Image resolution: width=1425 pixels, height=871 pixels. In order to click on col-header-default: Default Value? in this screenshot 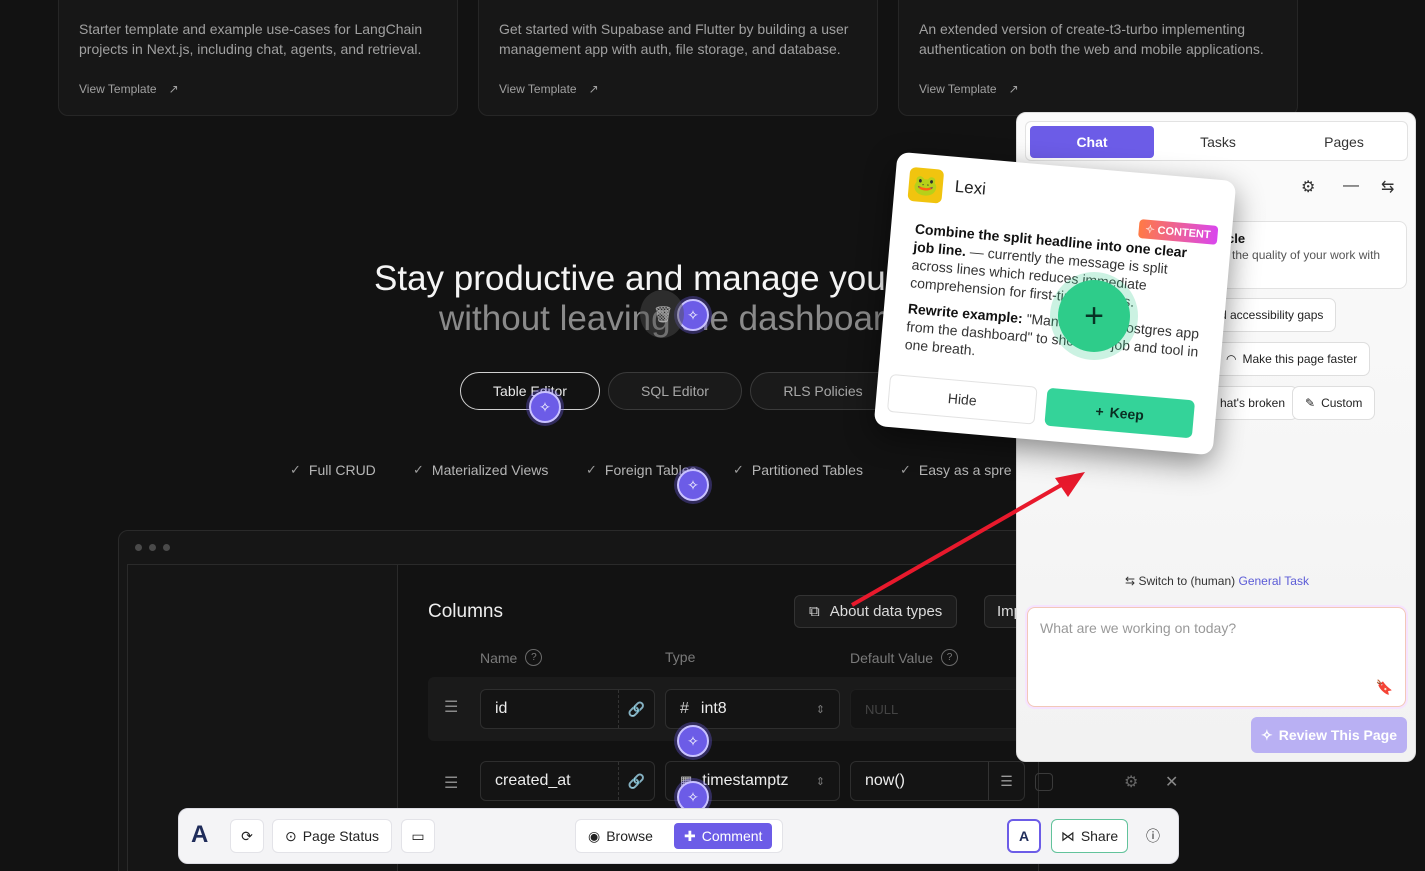, I will do `click(904, 657)`.